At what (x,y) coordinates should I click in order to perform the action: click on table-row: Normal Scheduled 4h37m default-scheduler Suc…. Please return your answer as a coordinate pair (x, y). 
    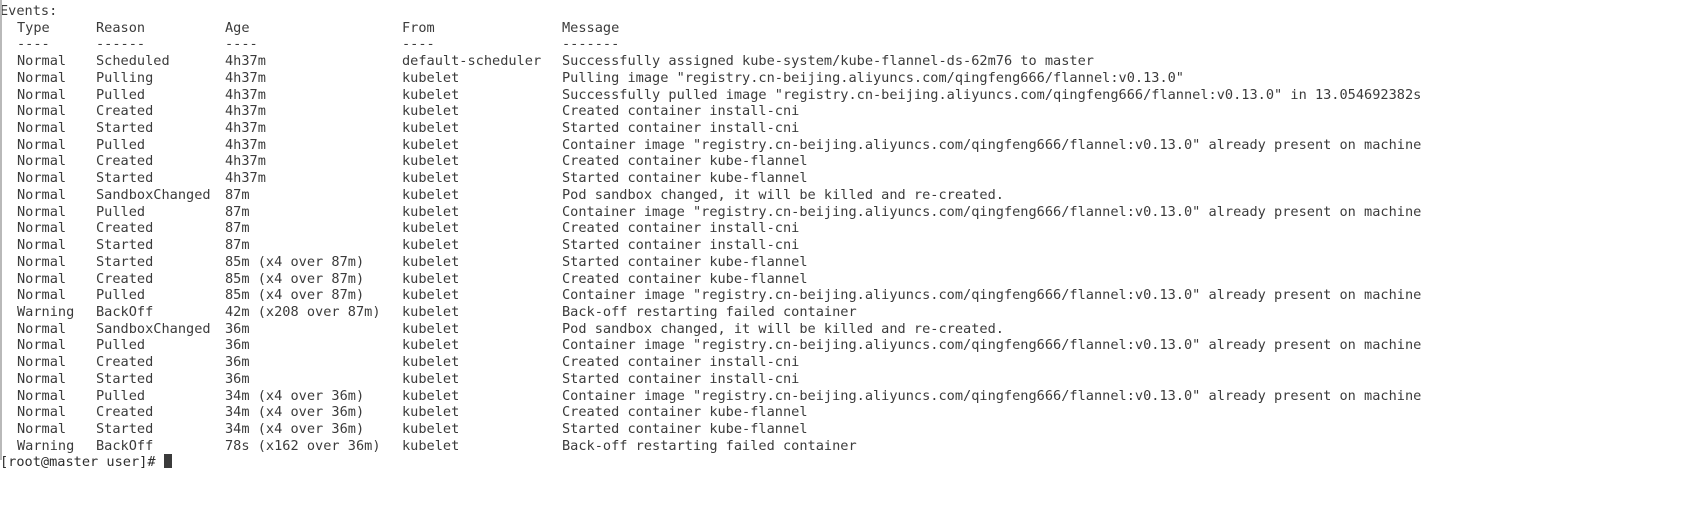
    Looking at the image, I should click on (844, 61).